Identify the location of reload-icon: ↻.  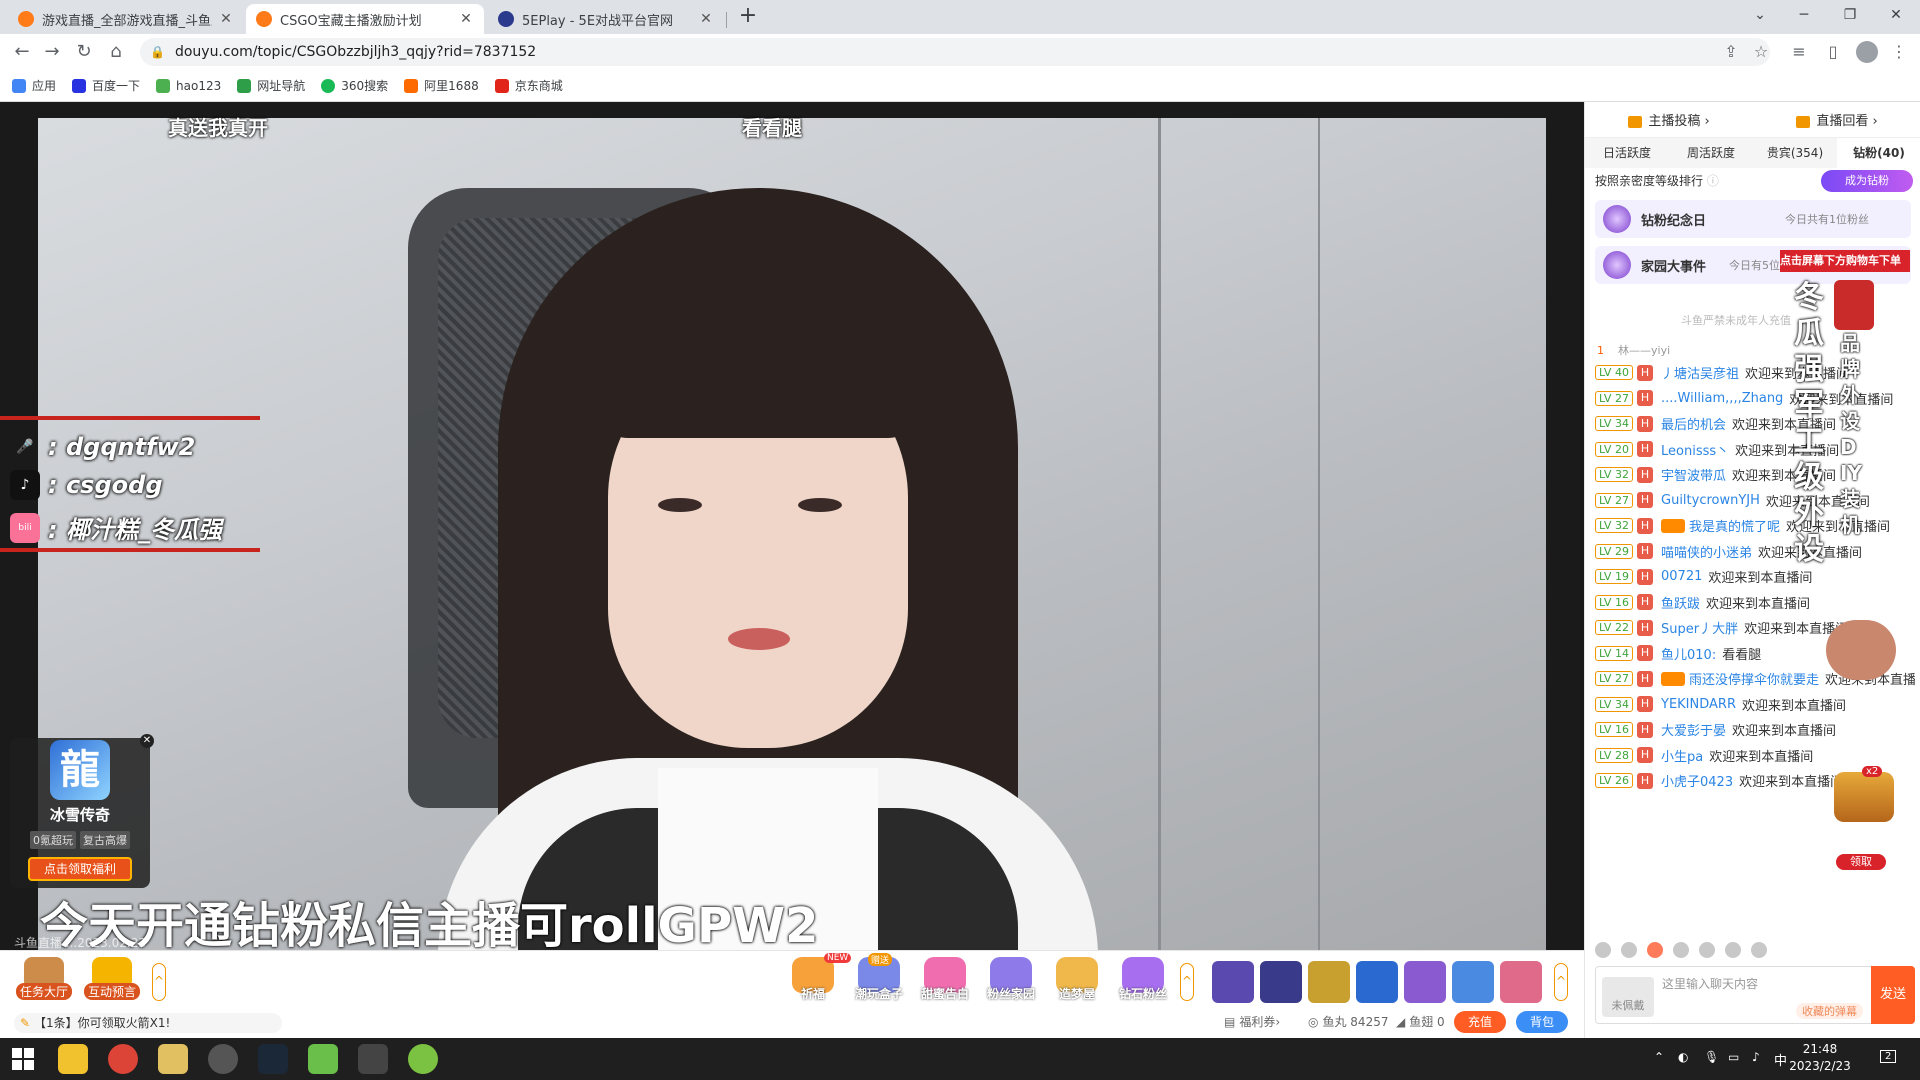
(84, 52).